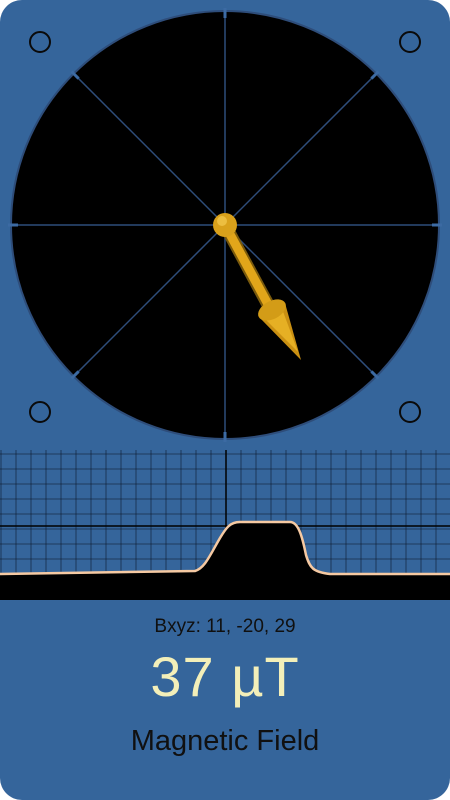 This screenshot has height=800, width=450. What do you see at coordinates (225, 676) in the screenshot?
I see `field-magnitude: 37 µT` at bounding box center [225, 676].